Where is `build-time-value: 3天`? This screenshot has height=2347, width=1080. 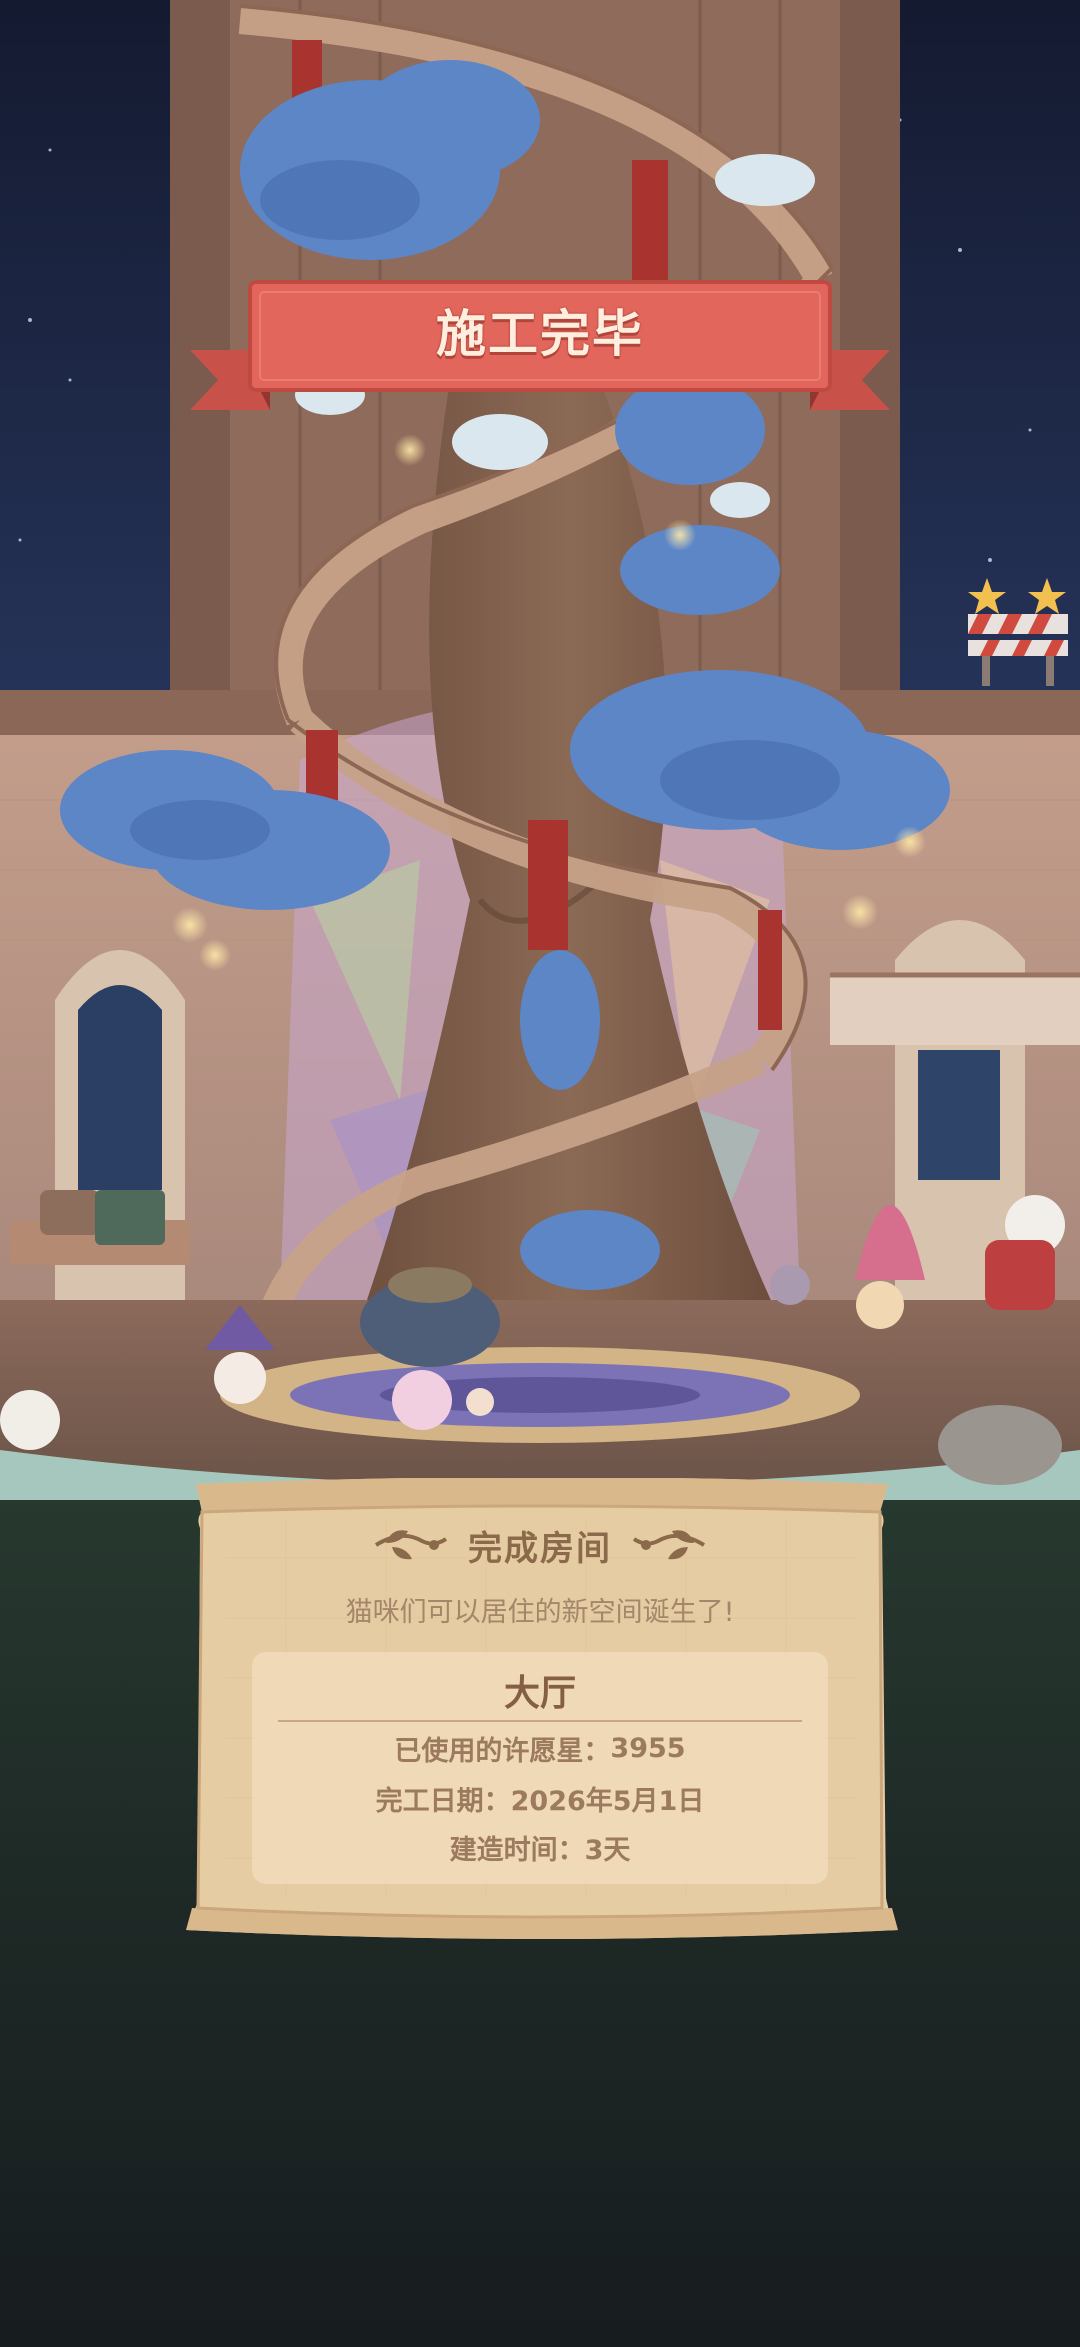 build-time-value: 3天 is located at coordinates (607, 1850).